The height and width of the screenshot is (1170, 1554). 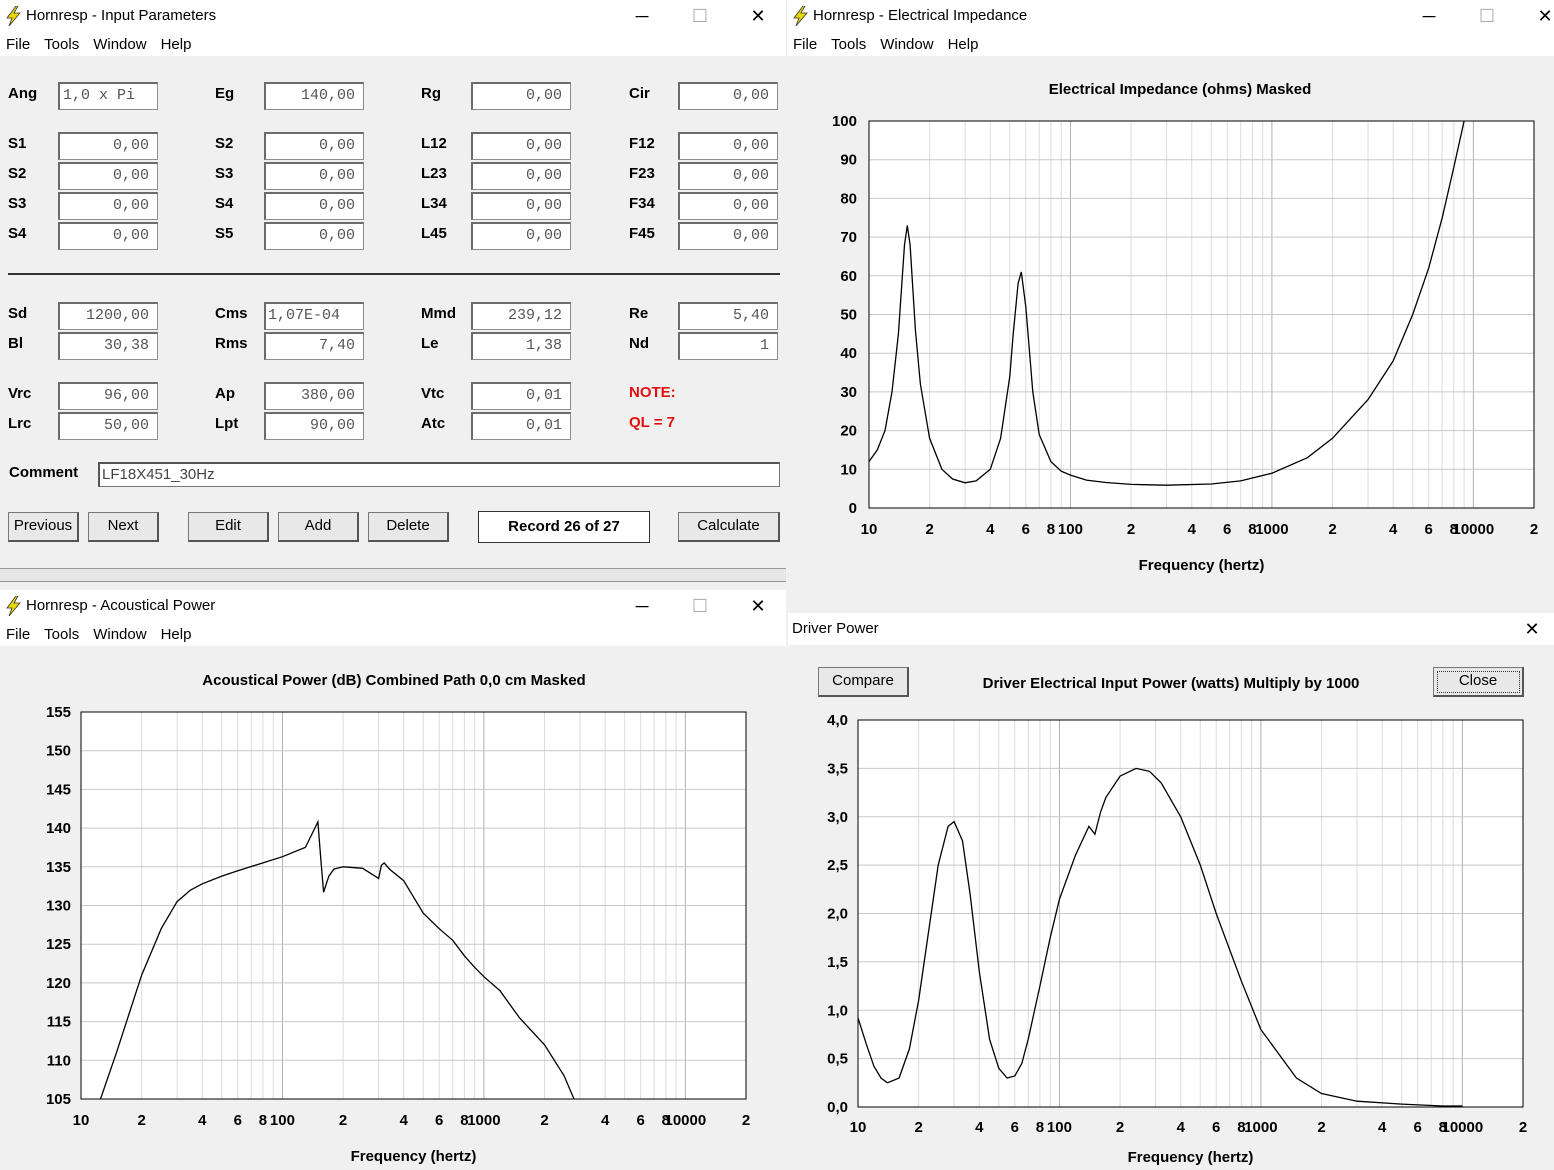 I want to click on param-label: Ap, so click(x=225, y=393).